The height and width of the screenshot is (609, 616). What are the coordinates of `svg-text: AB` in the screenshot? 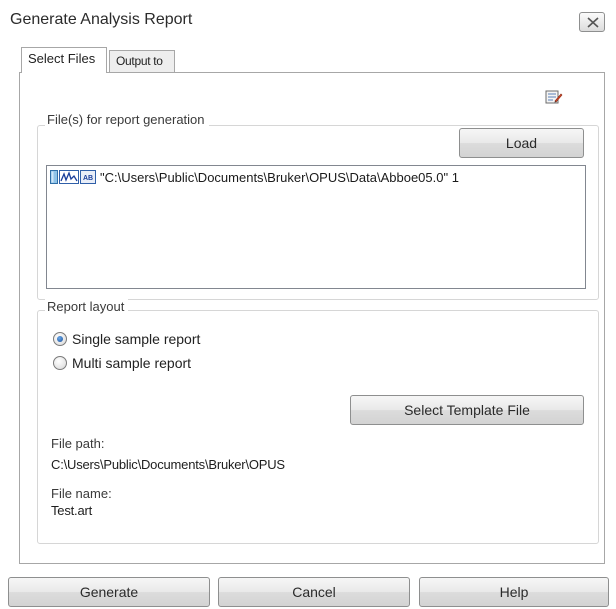 It's located at (88, 178).